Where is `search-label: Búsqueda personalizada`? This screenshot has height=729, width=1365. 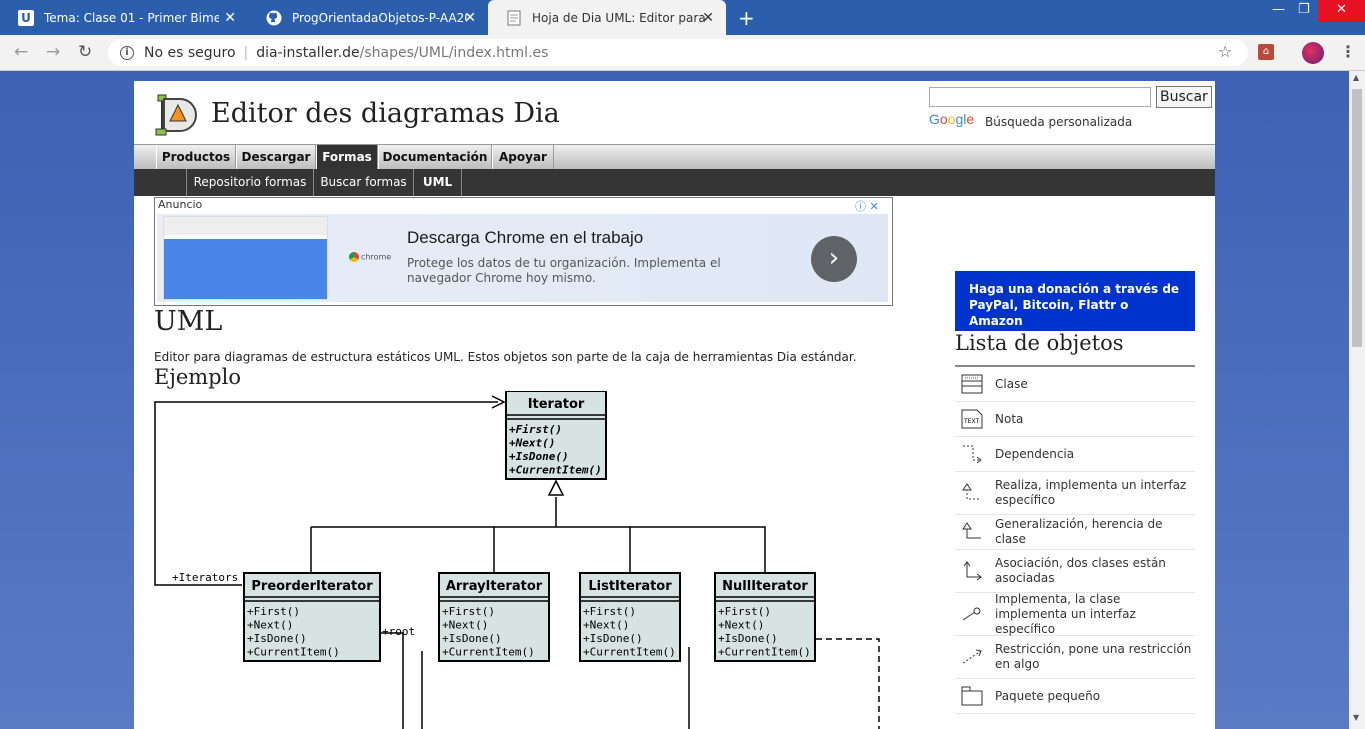 search-label: Búsqueda personalizada is located at coordinates (1059, 122).